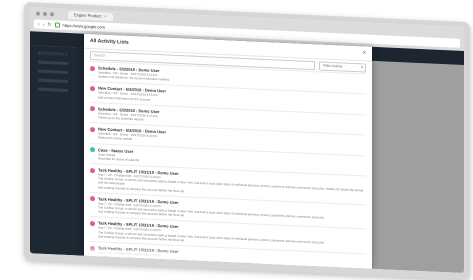 This screenshot has width=473, height=280. What do you see at coordinates (57, 25) in the screenshot?
I see `lock-icon` at bounding box center [57, 25].